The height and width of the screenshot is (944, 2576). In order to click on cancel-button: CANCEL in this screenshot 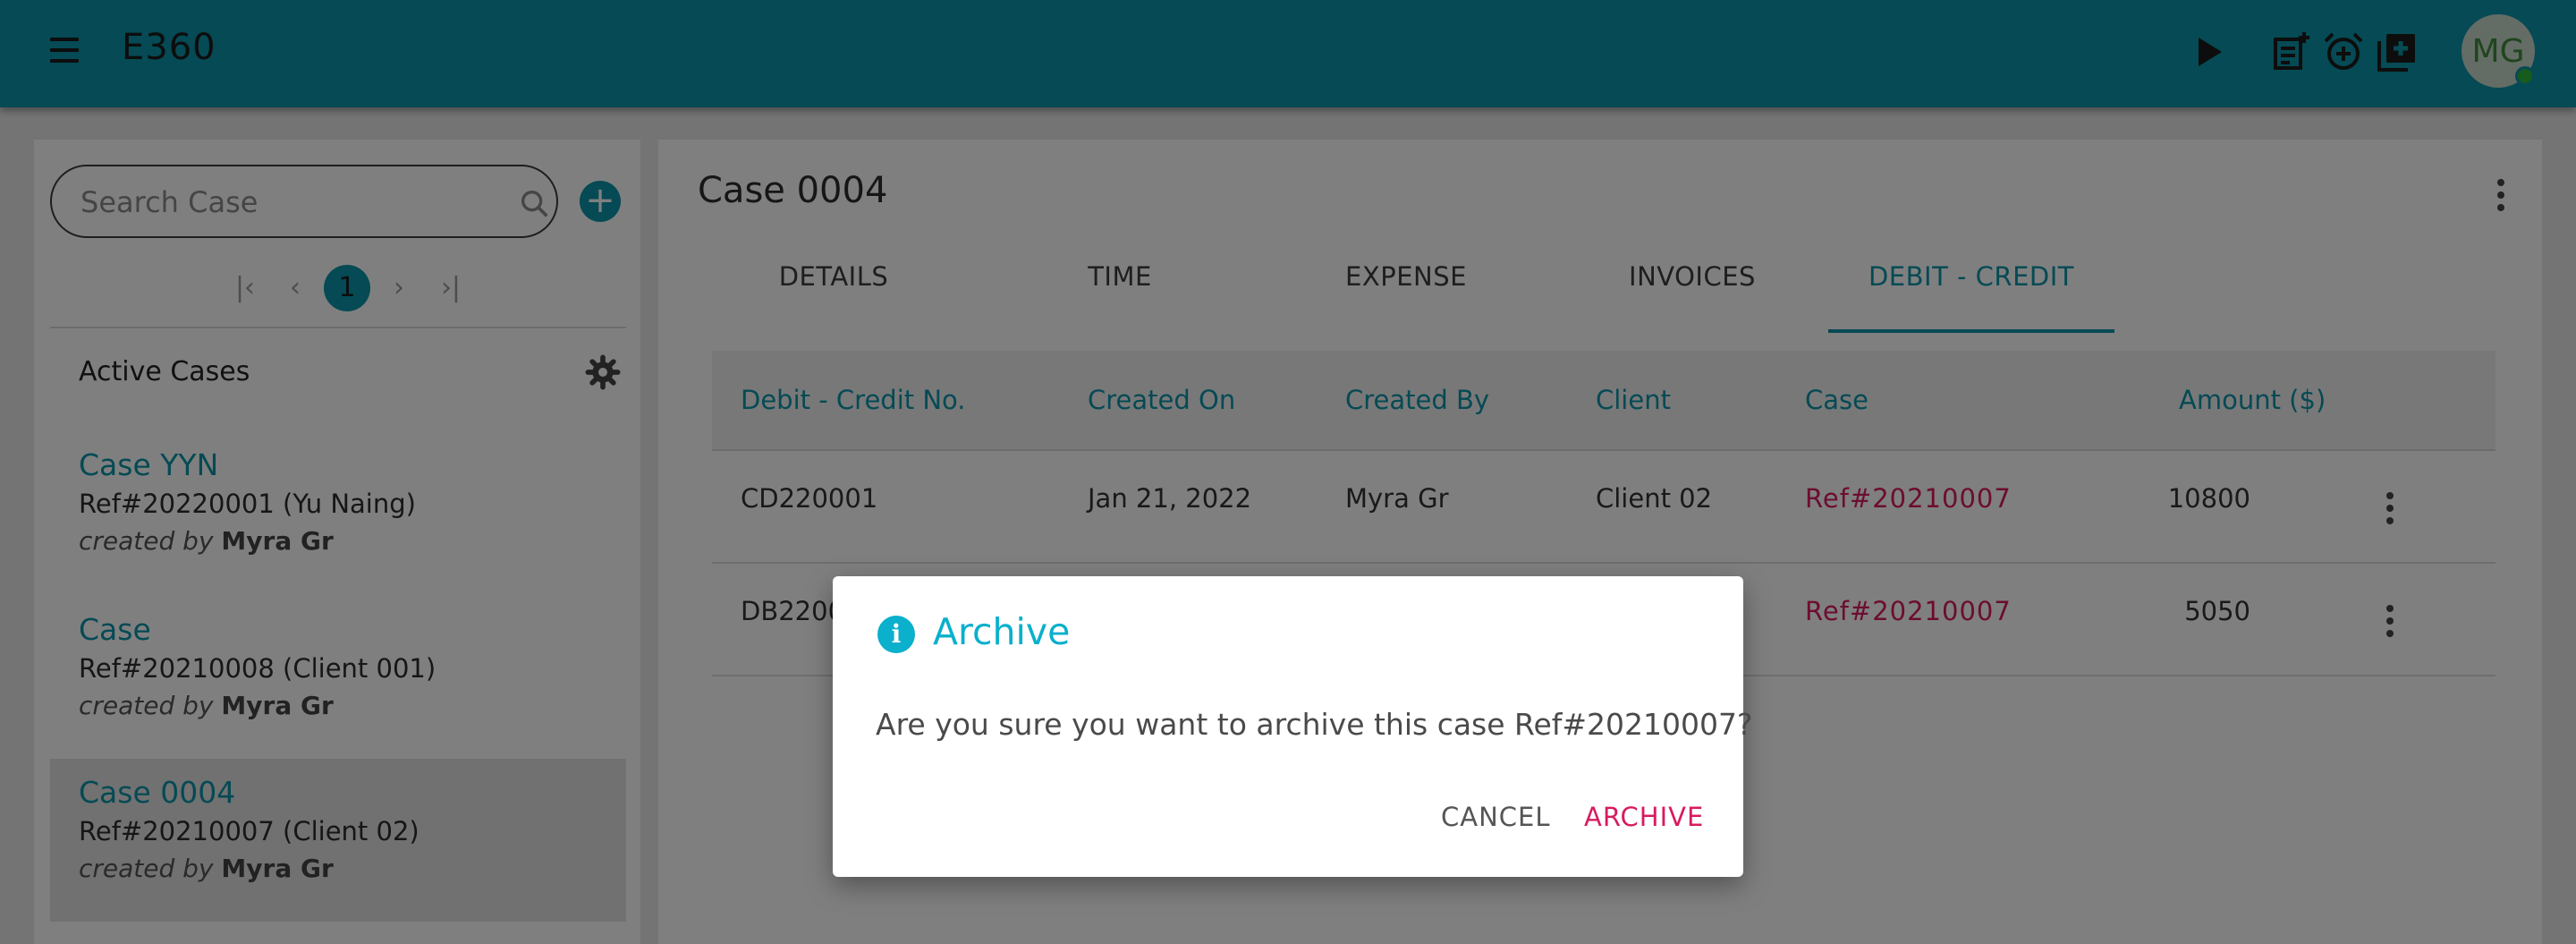, I will do `click(1496, 817)`.